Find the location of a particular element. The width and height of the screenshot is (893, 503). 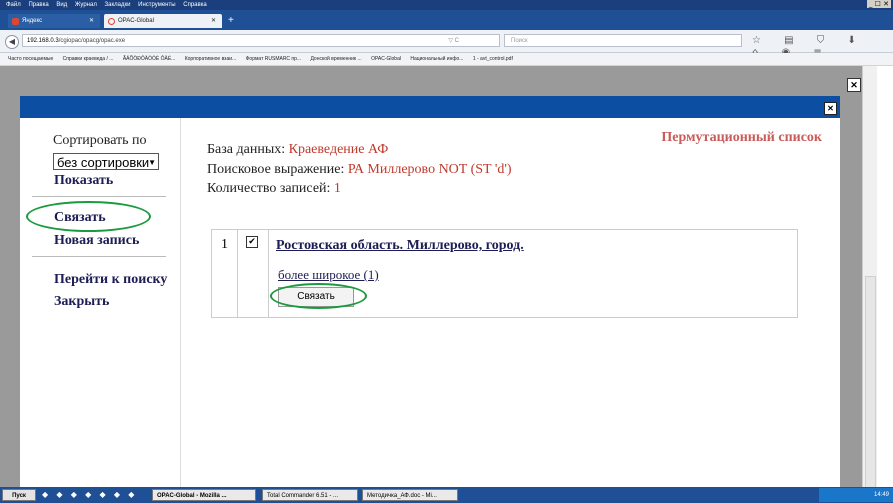

start-button: Пуск is located at coordinates (19, 495).